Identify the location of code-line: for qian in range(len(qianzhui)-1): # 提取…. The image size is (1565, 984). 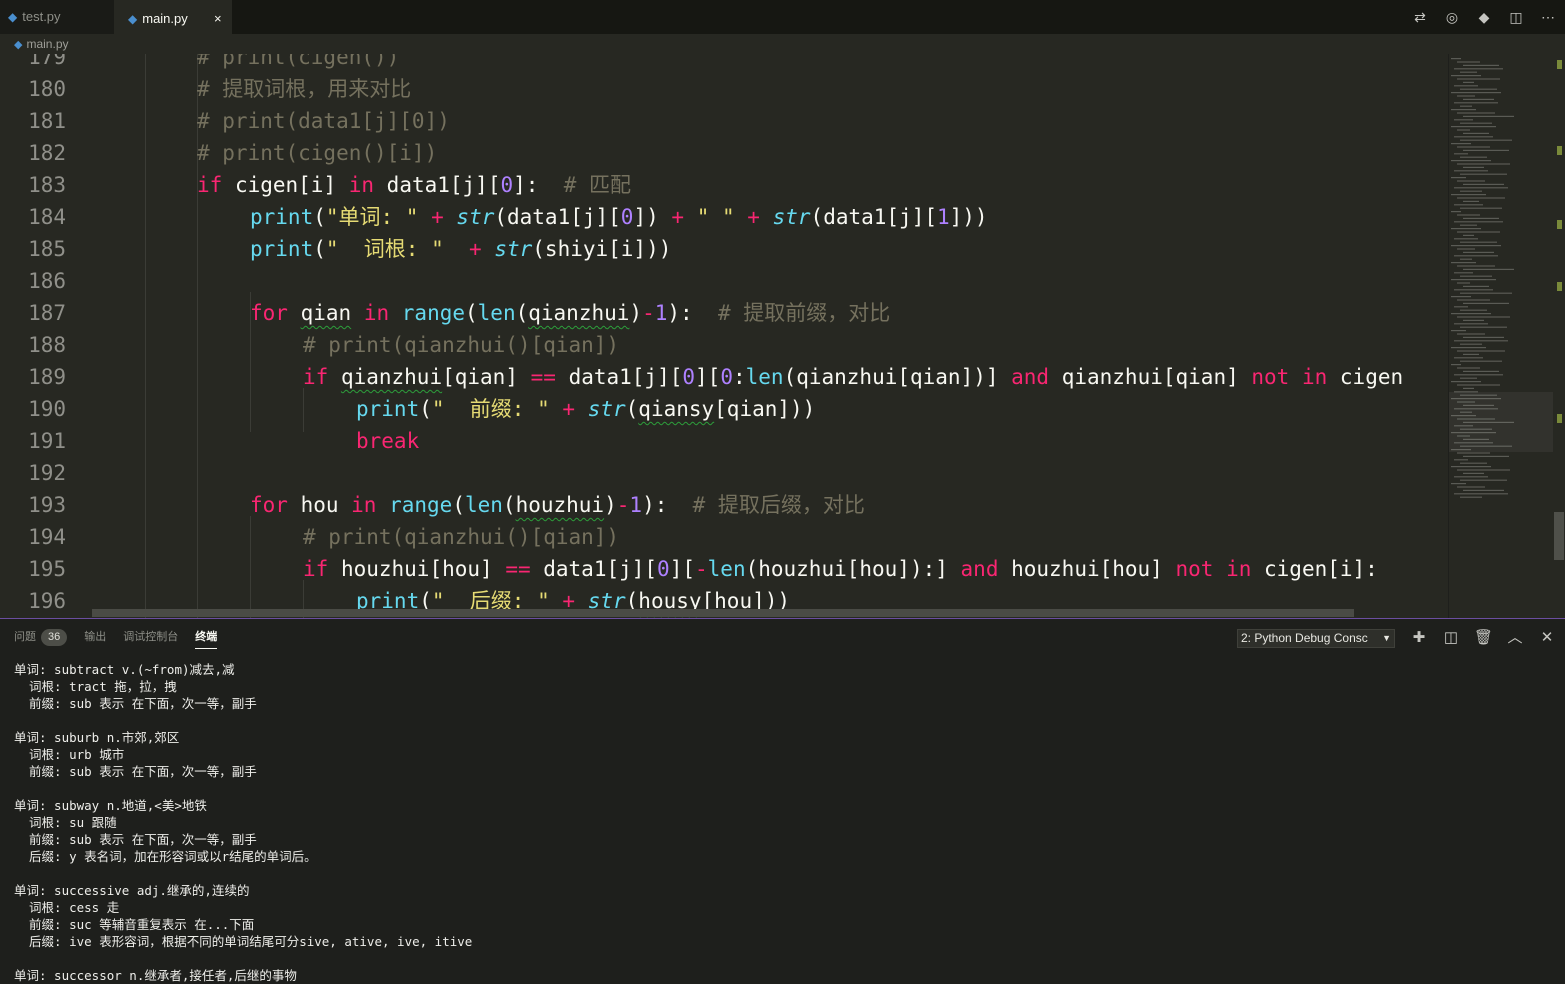
(570, 313).